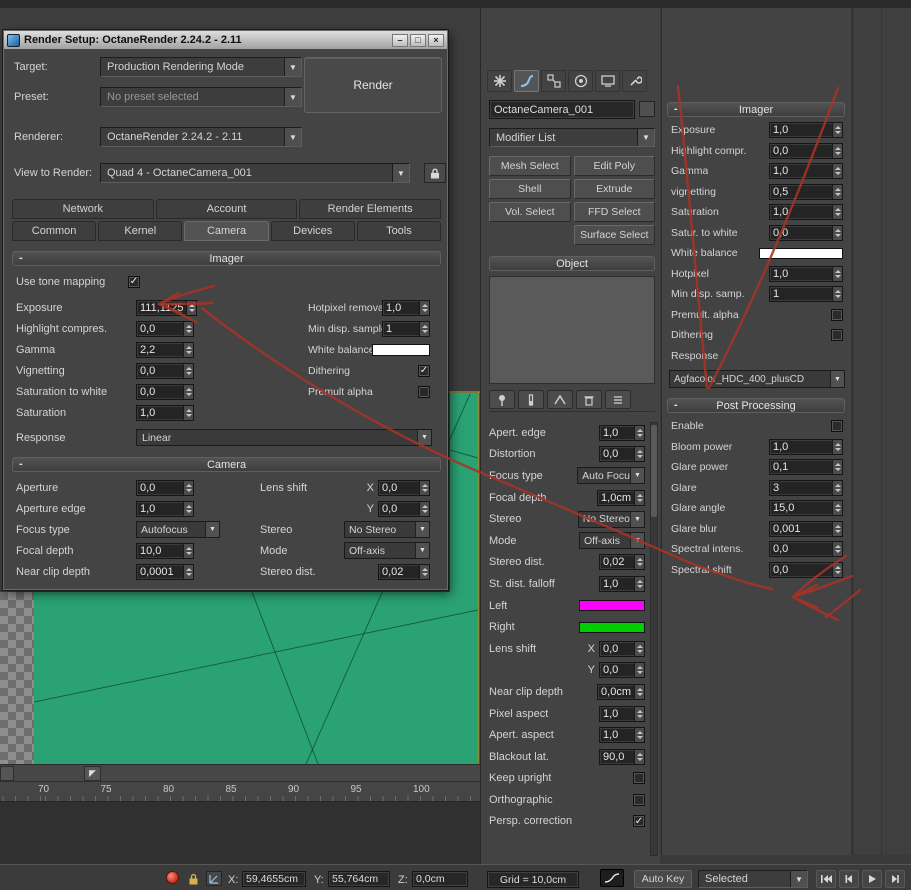 This screenshot has height=890, width=911. I want to click on minimize-button: –, so click(400, 40).